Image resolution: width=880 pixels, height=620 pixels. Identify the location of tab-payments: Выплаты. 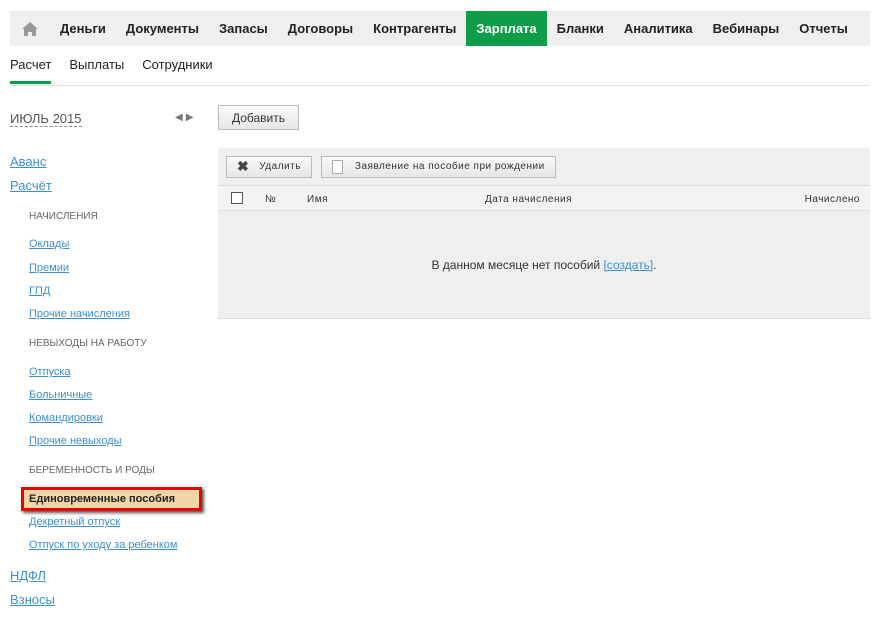
(96, 70).